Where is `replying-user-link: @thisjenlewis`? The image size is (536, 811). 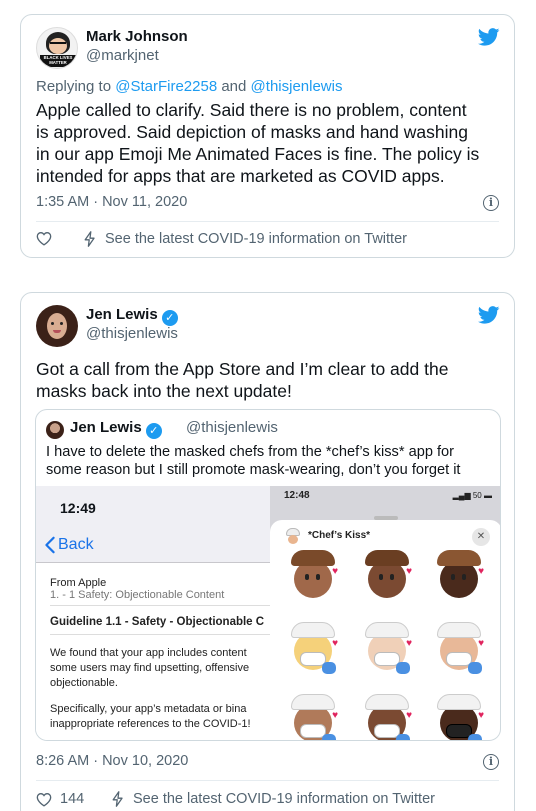
replying-user-link: @thisjenlewis is located at coordinates (297, 86).